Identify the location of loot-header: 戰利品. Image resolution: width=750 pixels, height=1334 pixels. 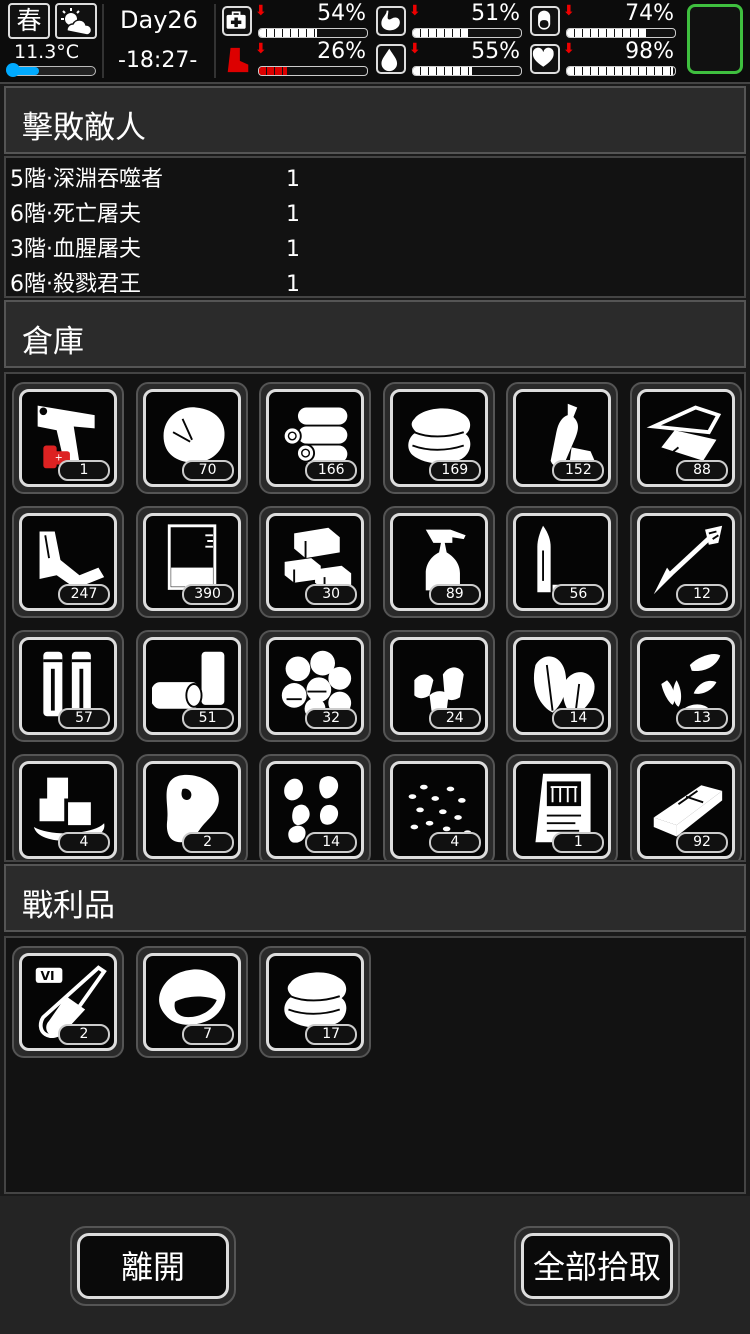
(375, 898).